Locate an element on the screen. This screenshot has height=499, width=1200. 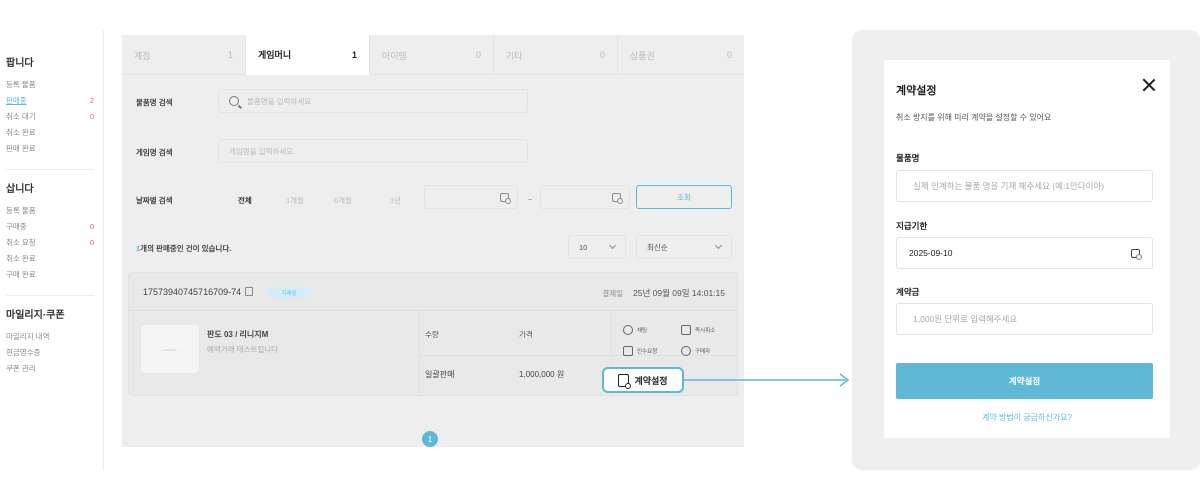
game-search-label: 게임명 검색 is located at coordinates (154, 152).